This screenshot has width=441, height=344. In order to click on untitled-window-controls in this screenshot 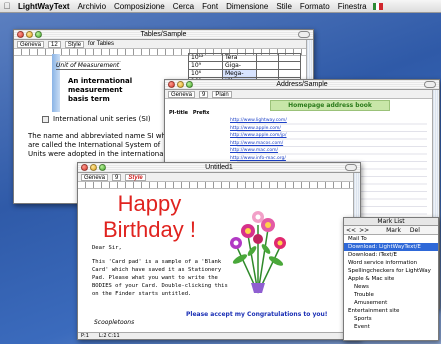, I will do `click(93, 167)`.